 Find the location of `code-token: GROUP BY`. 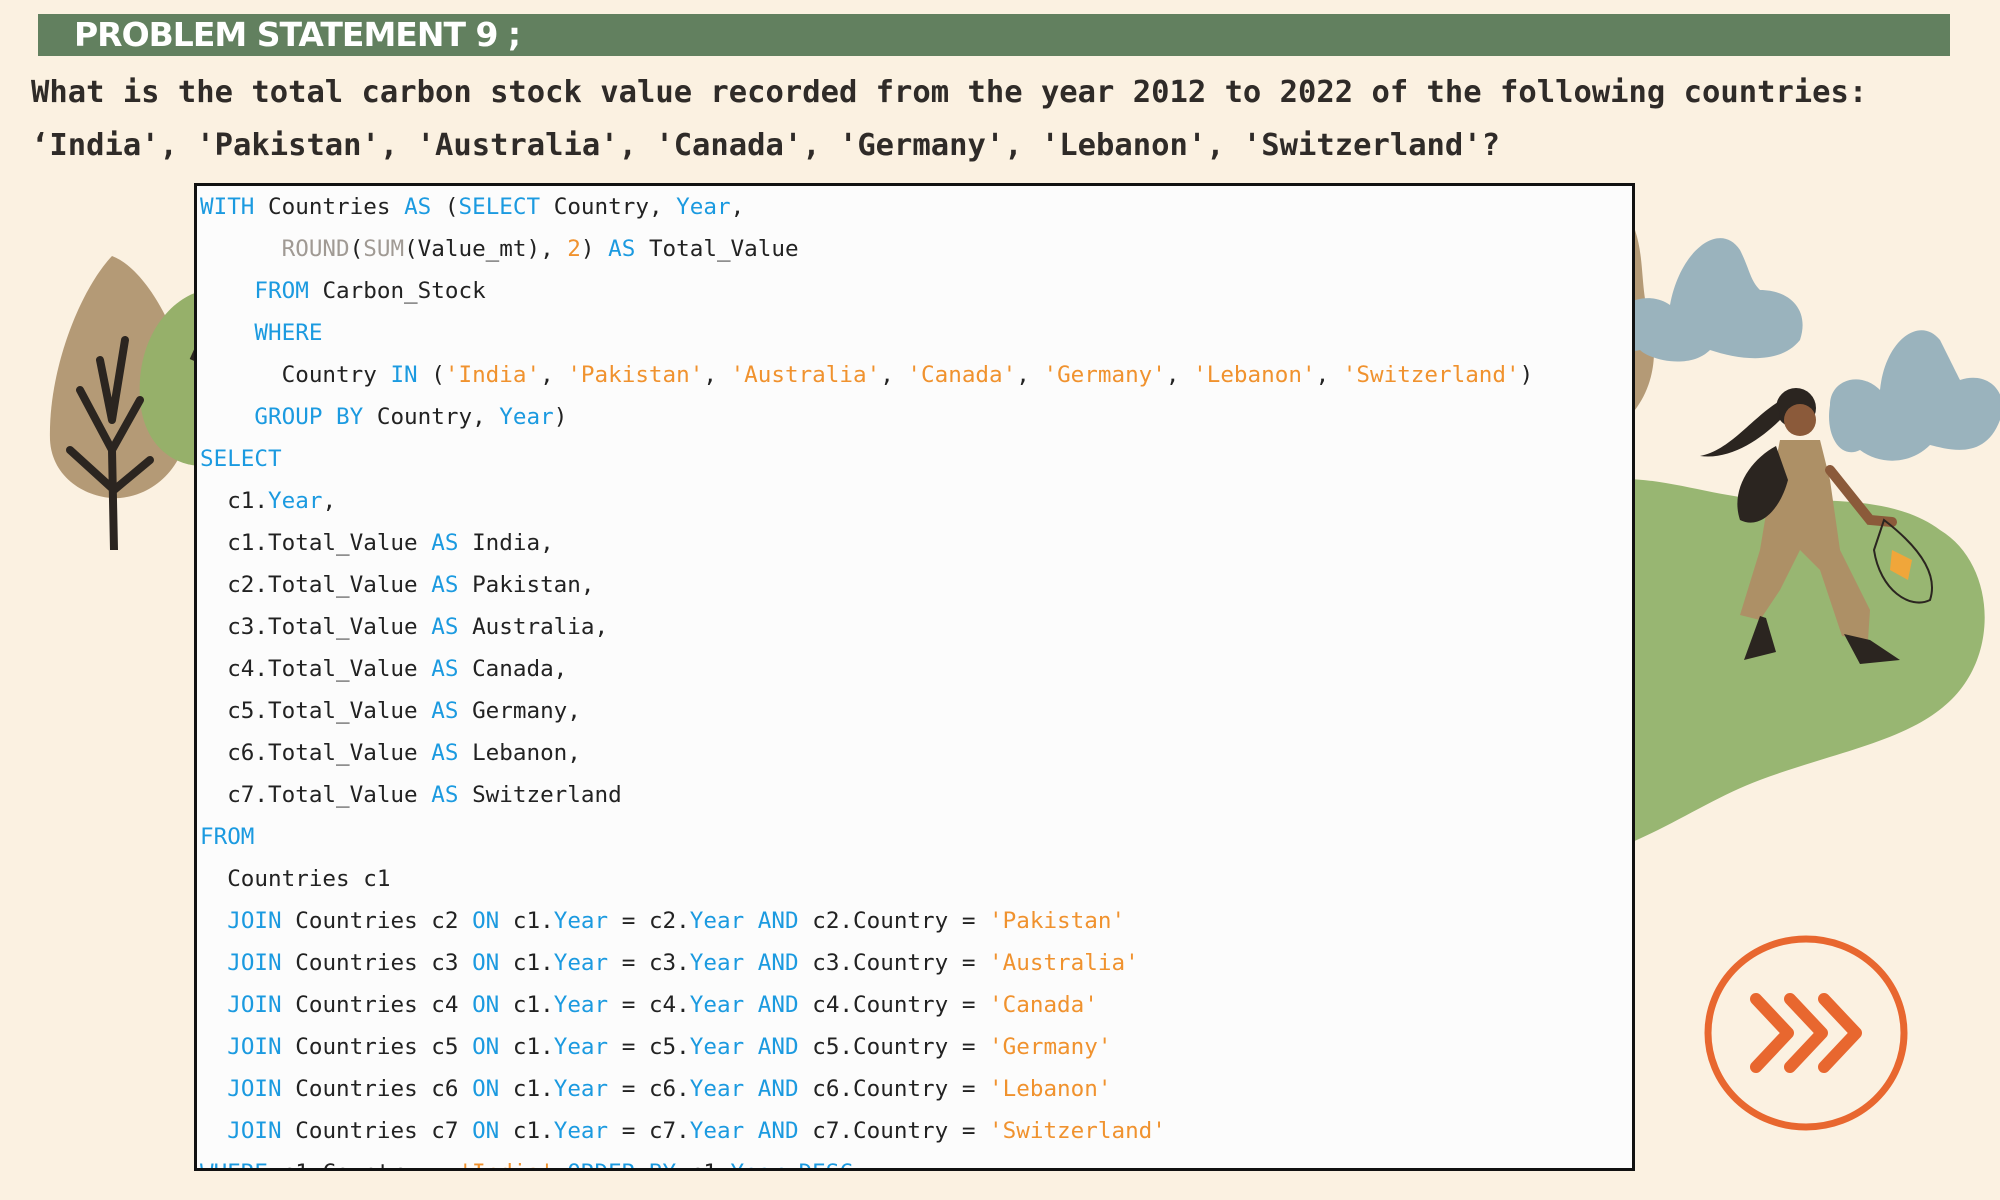

code-token: GROUP BY is located at coordinates (309, 417).